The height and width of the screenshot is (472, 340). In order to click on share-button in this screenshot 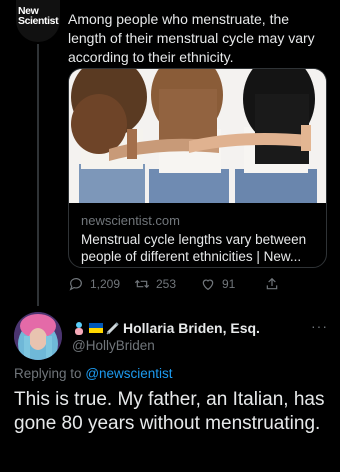, I will do `click(272, 284)`.